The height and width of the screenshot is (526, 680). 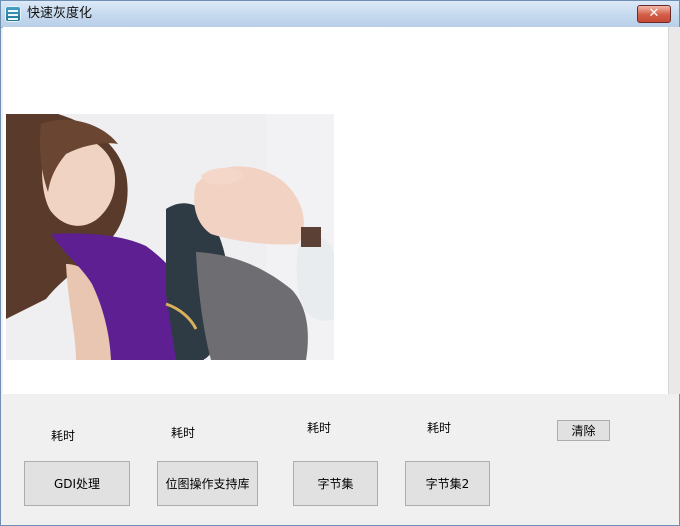 I want to click on close-icon: ✕, so click(x=654, y=13).